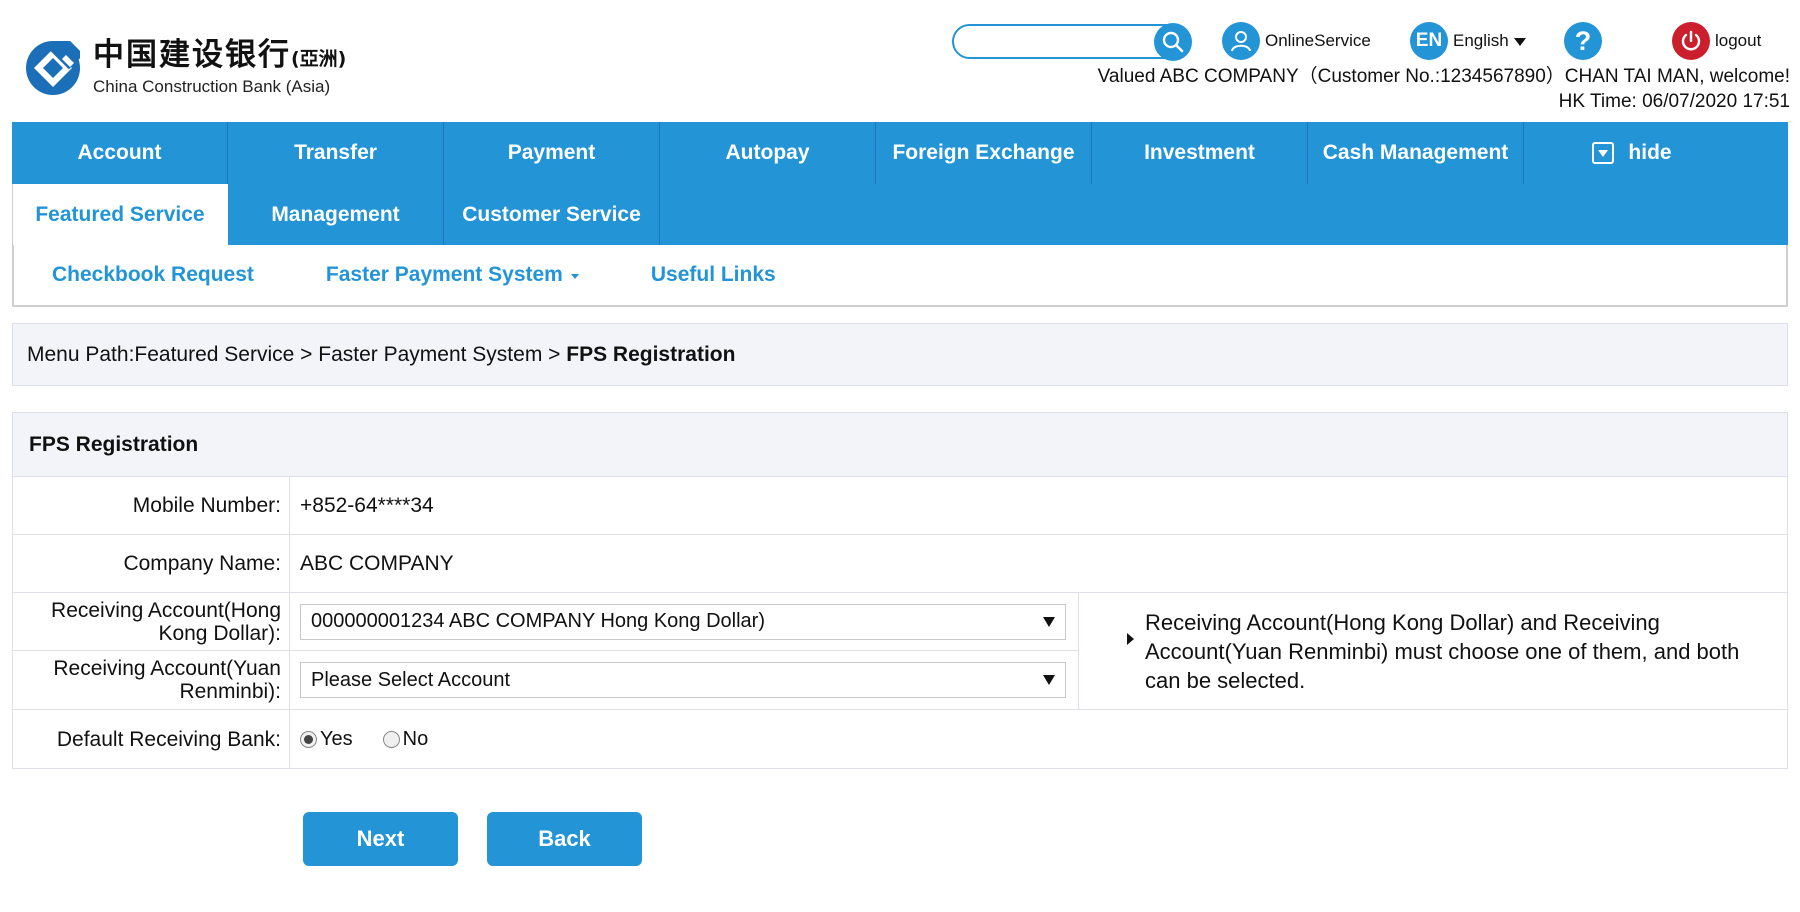 This screenshot has height=912, width=1800. I want to click on triangle-right-icon, so click(1130, 639).